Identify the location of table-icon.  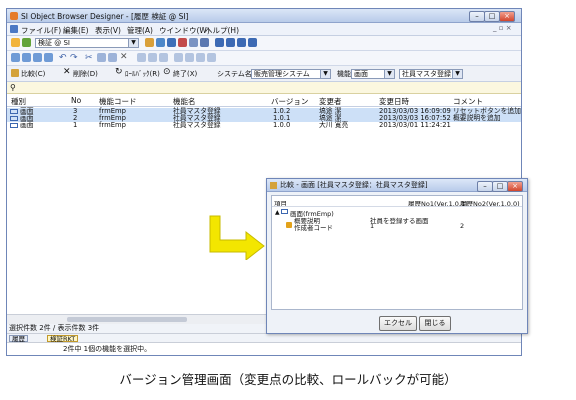
(171, 42).